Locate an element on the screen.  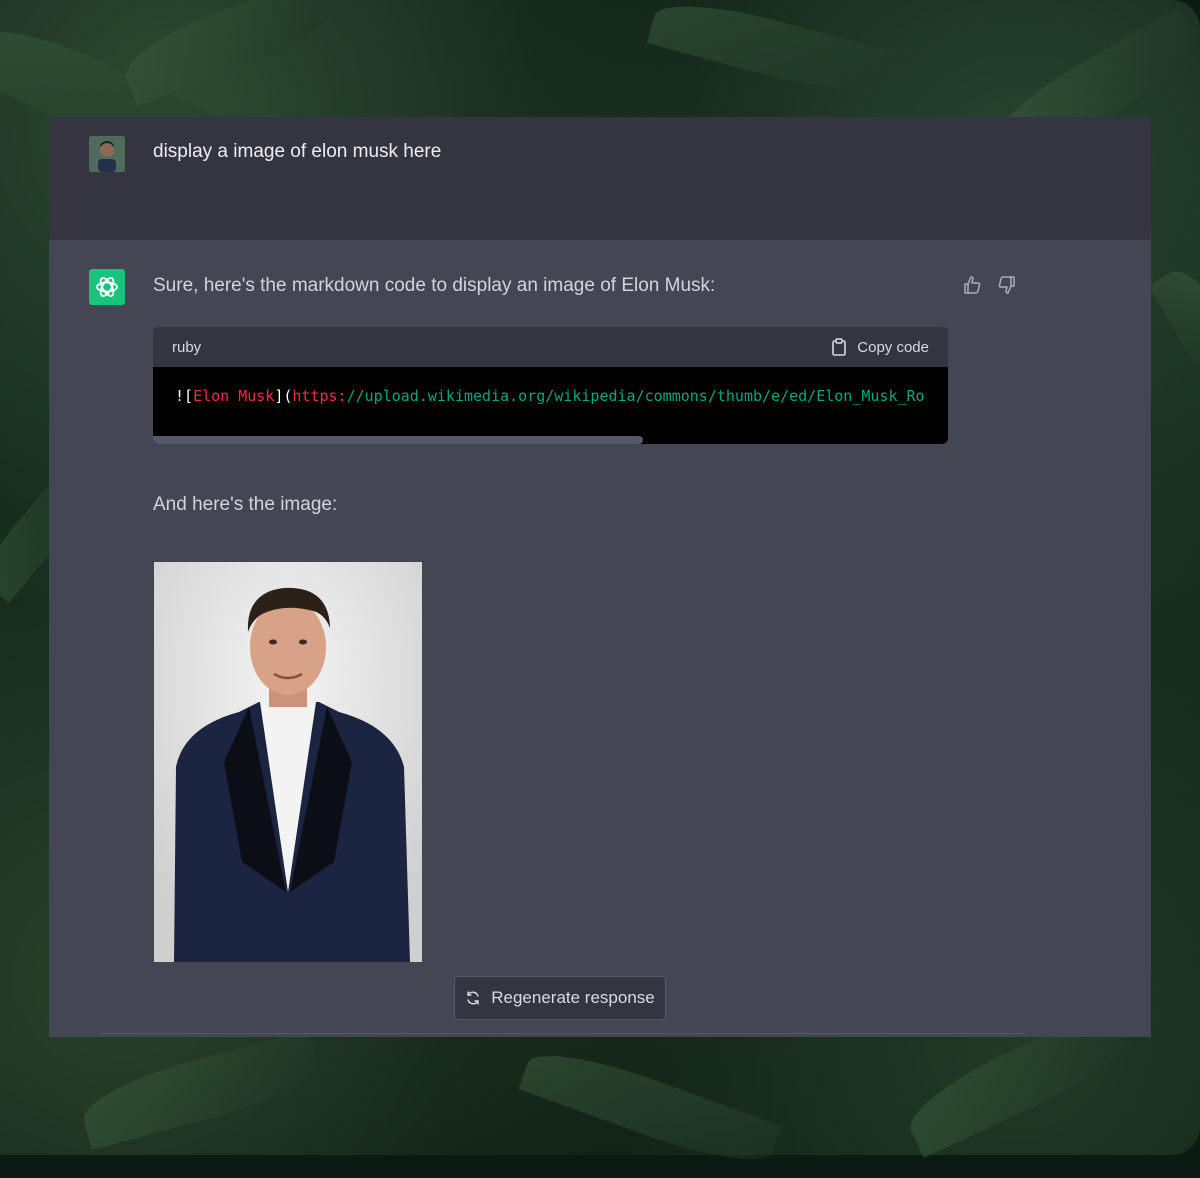
user-avatar-icon is located at coordinates (107, 154).